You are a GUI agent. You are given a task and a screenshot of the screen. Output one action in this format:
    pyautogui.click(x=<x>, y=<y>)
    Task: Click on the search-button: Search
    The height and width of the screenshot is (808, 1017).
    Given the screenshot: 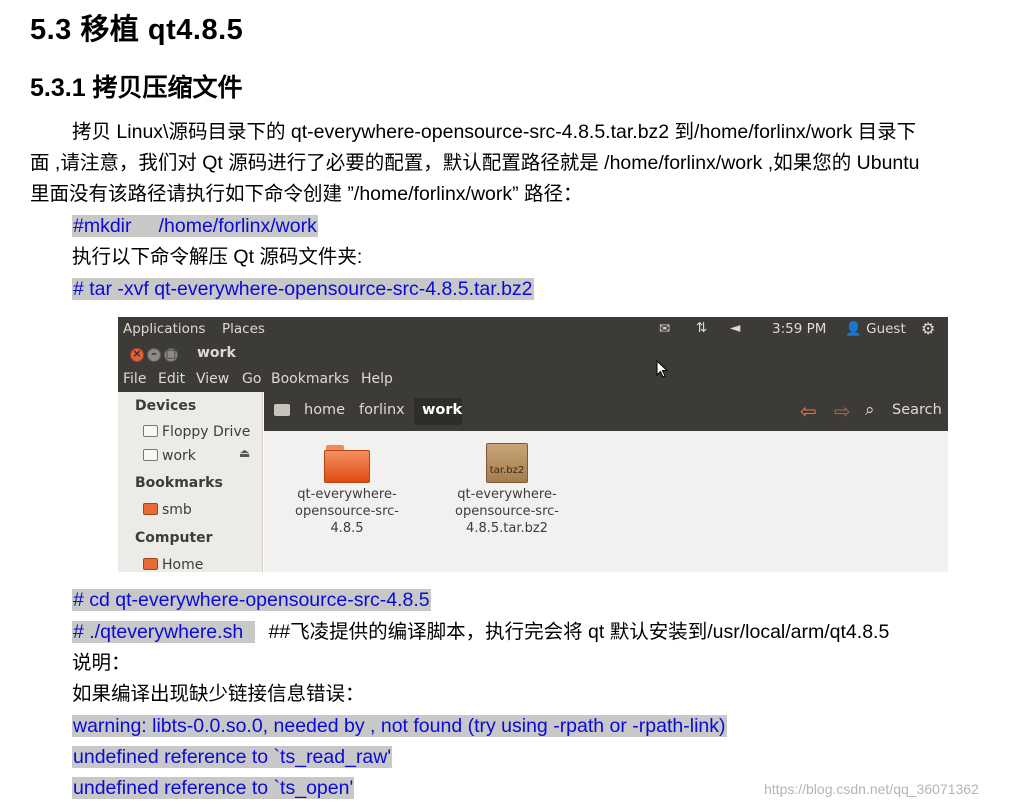 What is the action you would take?
    pyautogui.click(x=917, y=410)
    